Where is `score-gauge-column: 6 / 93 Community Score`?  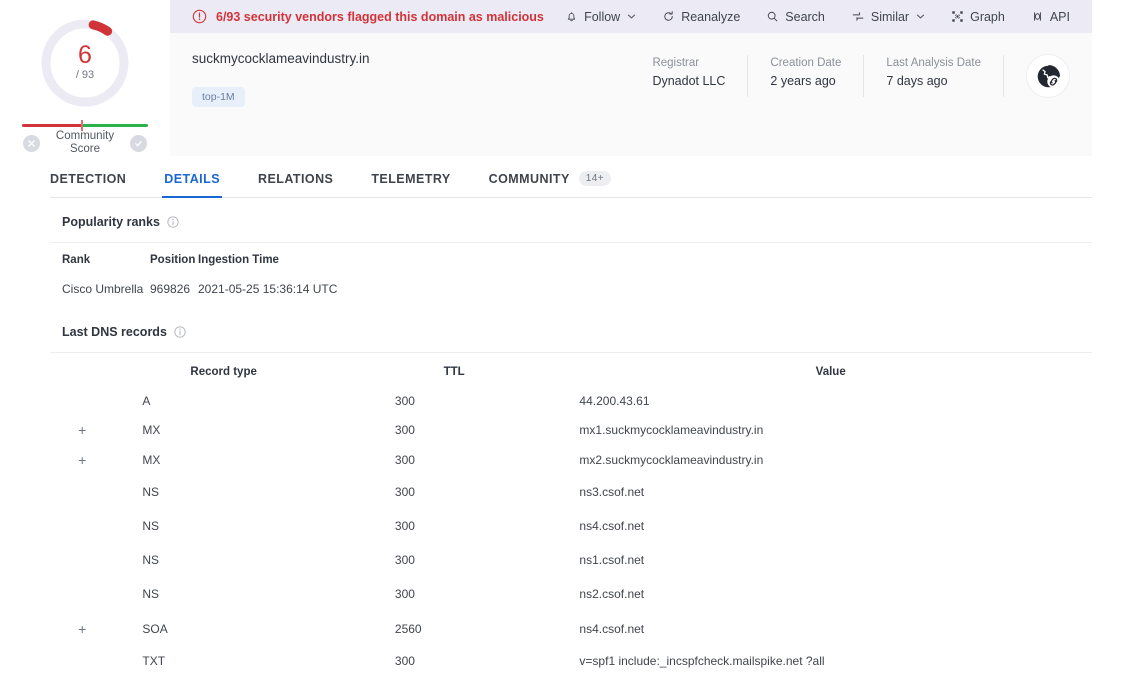
score-gauge-column: 6 / 93 Community Score is located at coordinates (85, 78).